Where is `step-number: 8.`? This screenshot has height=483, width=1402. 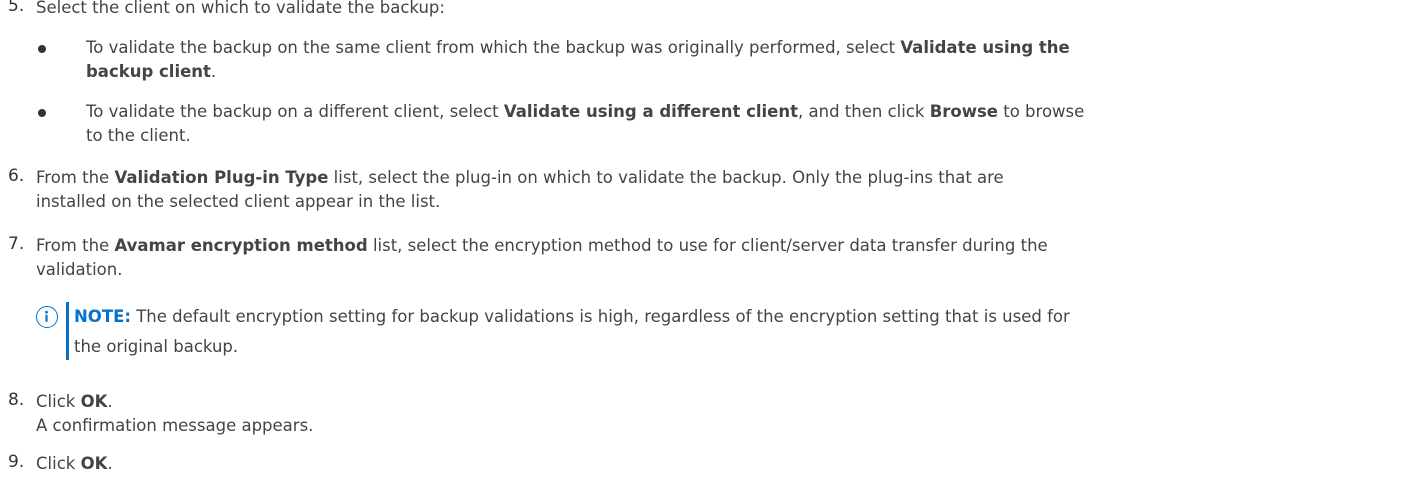 step-number: 8. is located at coordinates (16, 400).